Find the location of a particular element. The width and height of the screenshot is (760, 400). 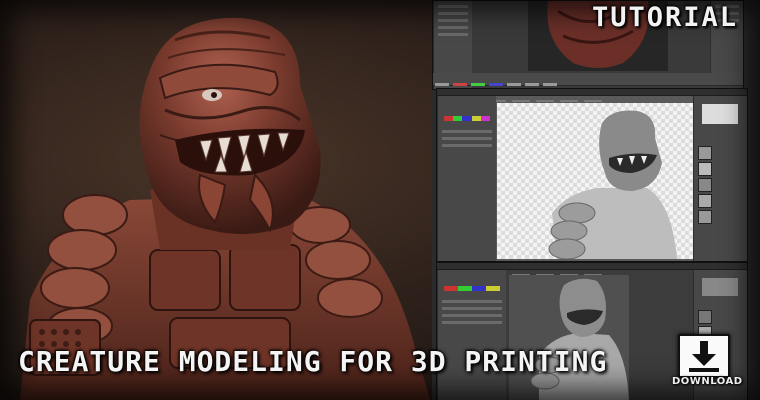

download-arrow-icon is located at coordinates (704, 356).